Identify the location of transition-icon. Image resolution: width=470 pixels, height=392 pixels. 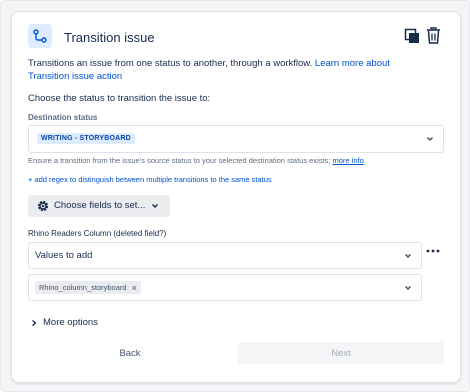
(40, 36).